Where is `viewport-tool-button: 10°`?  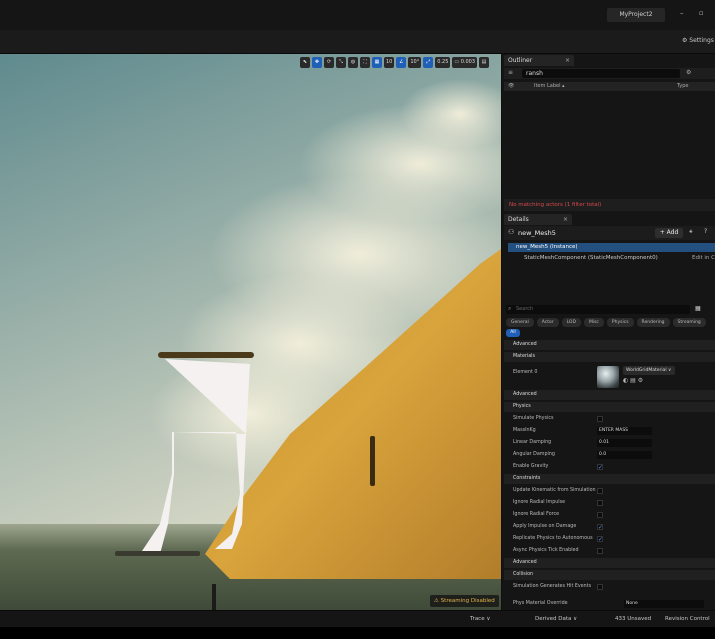
viewport-tool-button: 10° is located at coordinates (415, 62).